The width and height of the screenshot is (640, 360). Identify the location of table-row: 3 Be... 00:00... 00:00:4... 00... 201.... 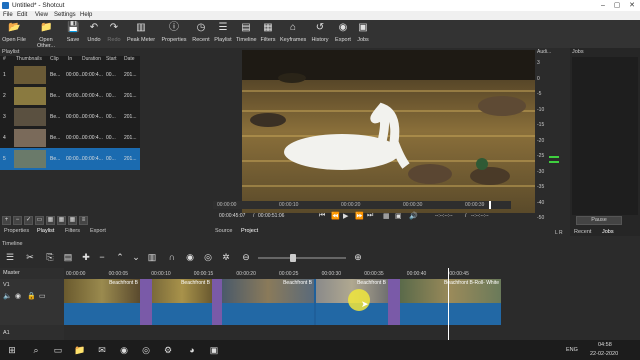
(70, 117).